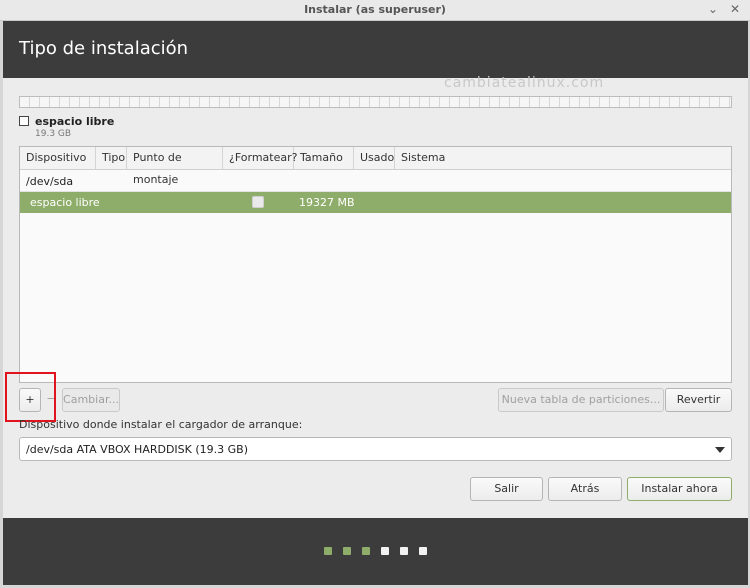  I want to click on minimize-icon: ⌄, so click(713, 9).